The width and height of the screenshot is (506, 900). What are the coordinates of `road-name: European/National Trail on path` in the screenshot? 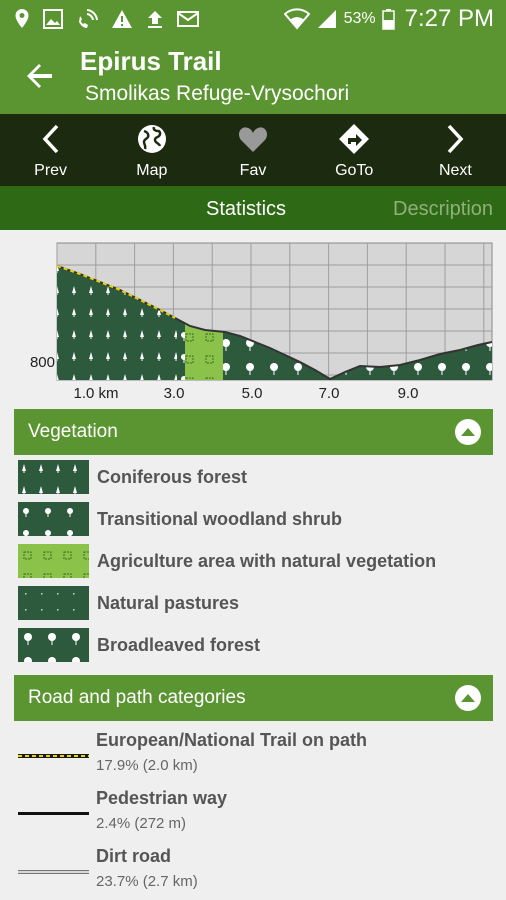 It's located at (232, 740).